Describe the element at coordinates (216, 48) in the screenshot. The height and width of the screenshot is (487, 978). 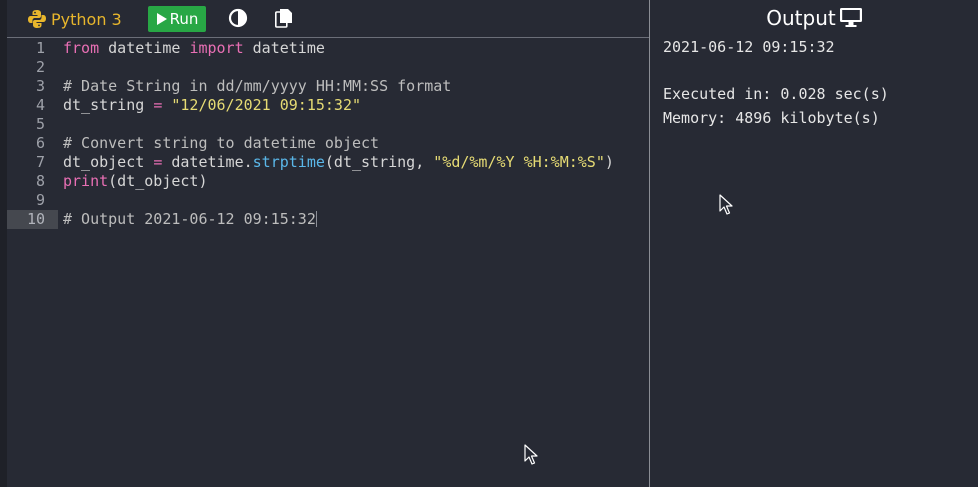
I see `code-token: import` at that location.